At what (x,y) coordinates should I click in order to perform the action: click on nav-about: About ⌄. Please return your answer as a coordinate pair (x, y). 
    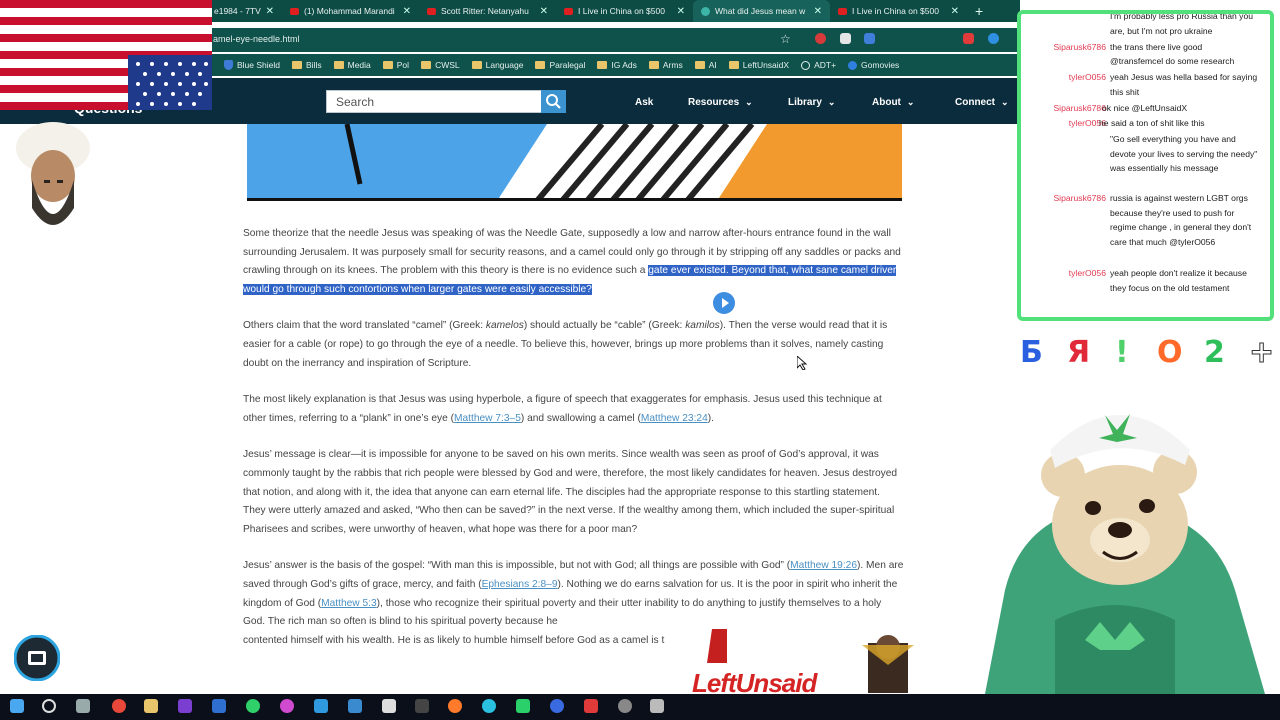
    Looking at the image, I should click on (893, 102).